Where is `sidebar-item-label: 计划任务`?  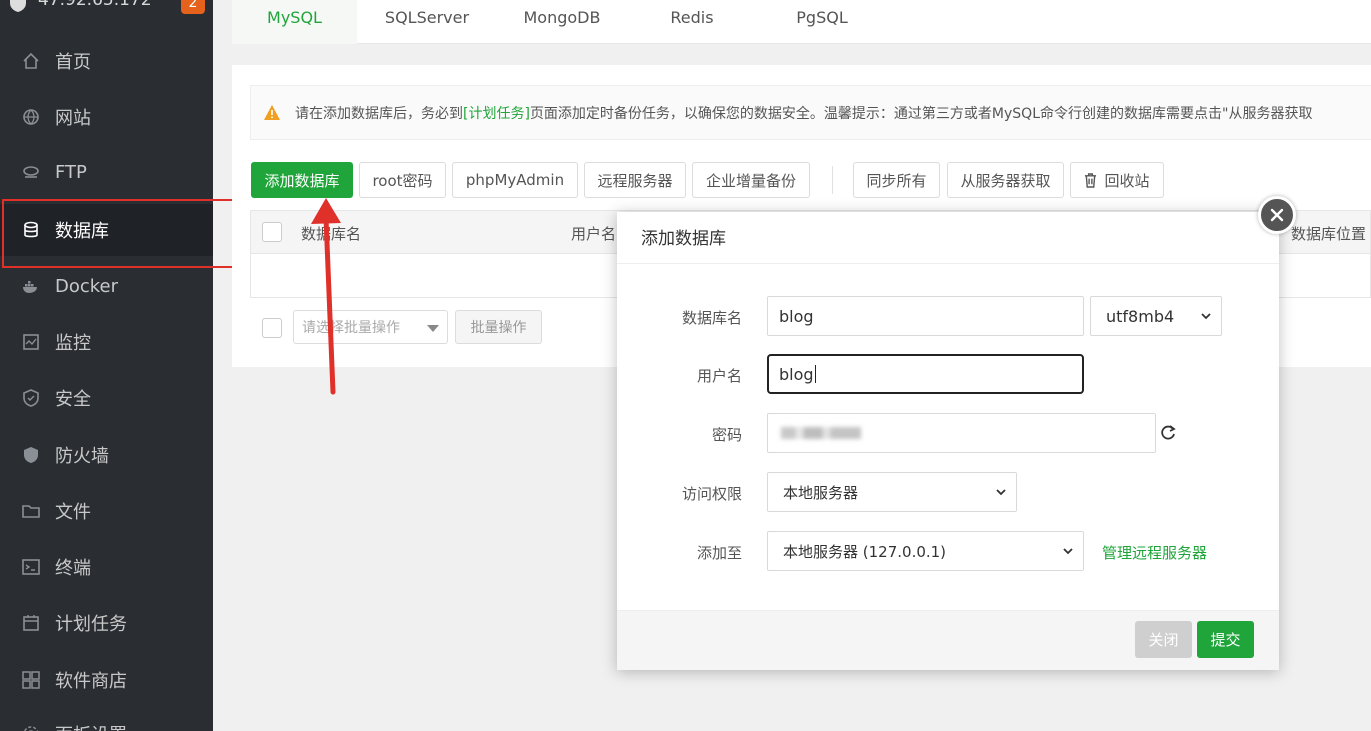 sidebar-item-label: 计划任务 is located at coordinates (91, 624).